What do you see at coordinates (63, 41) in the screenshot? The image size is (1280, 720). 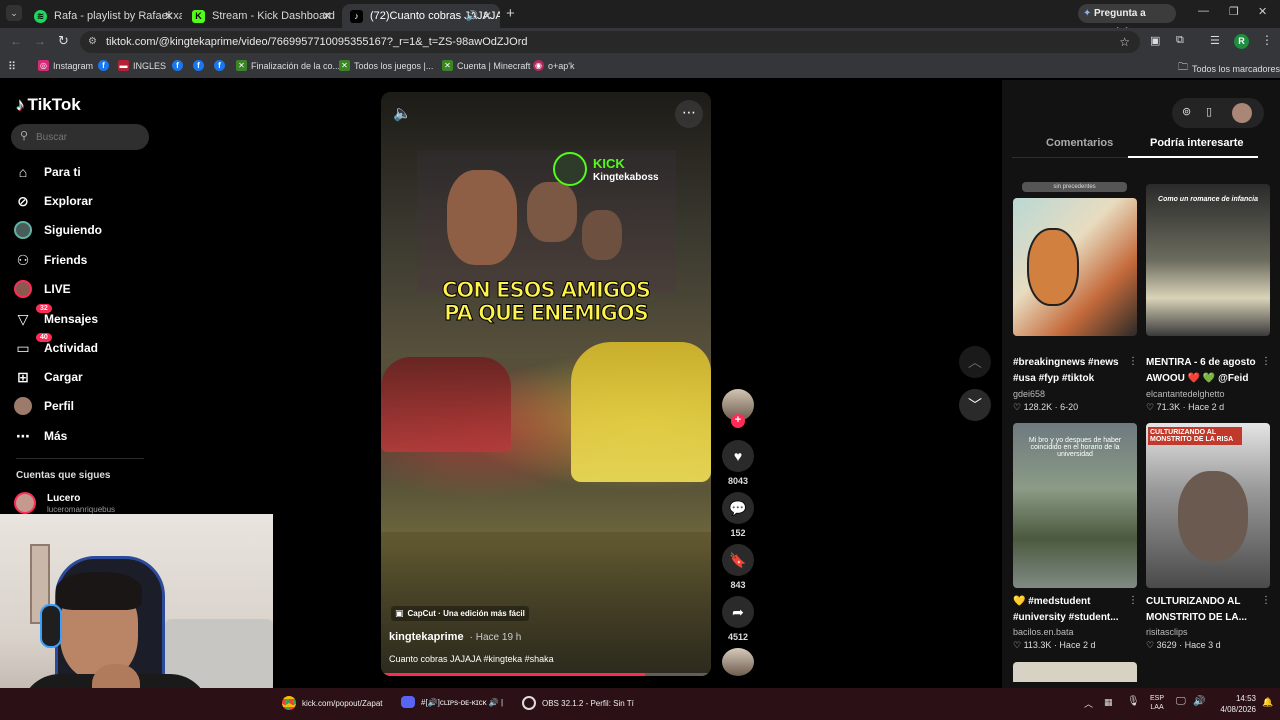 I see `reload-icon: ↻` at bounding box center [63, 41].